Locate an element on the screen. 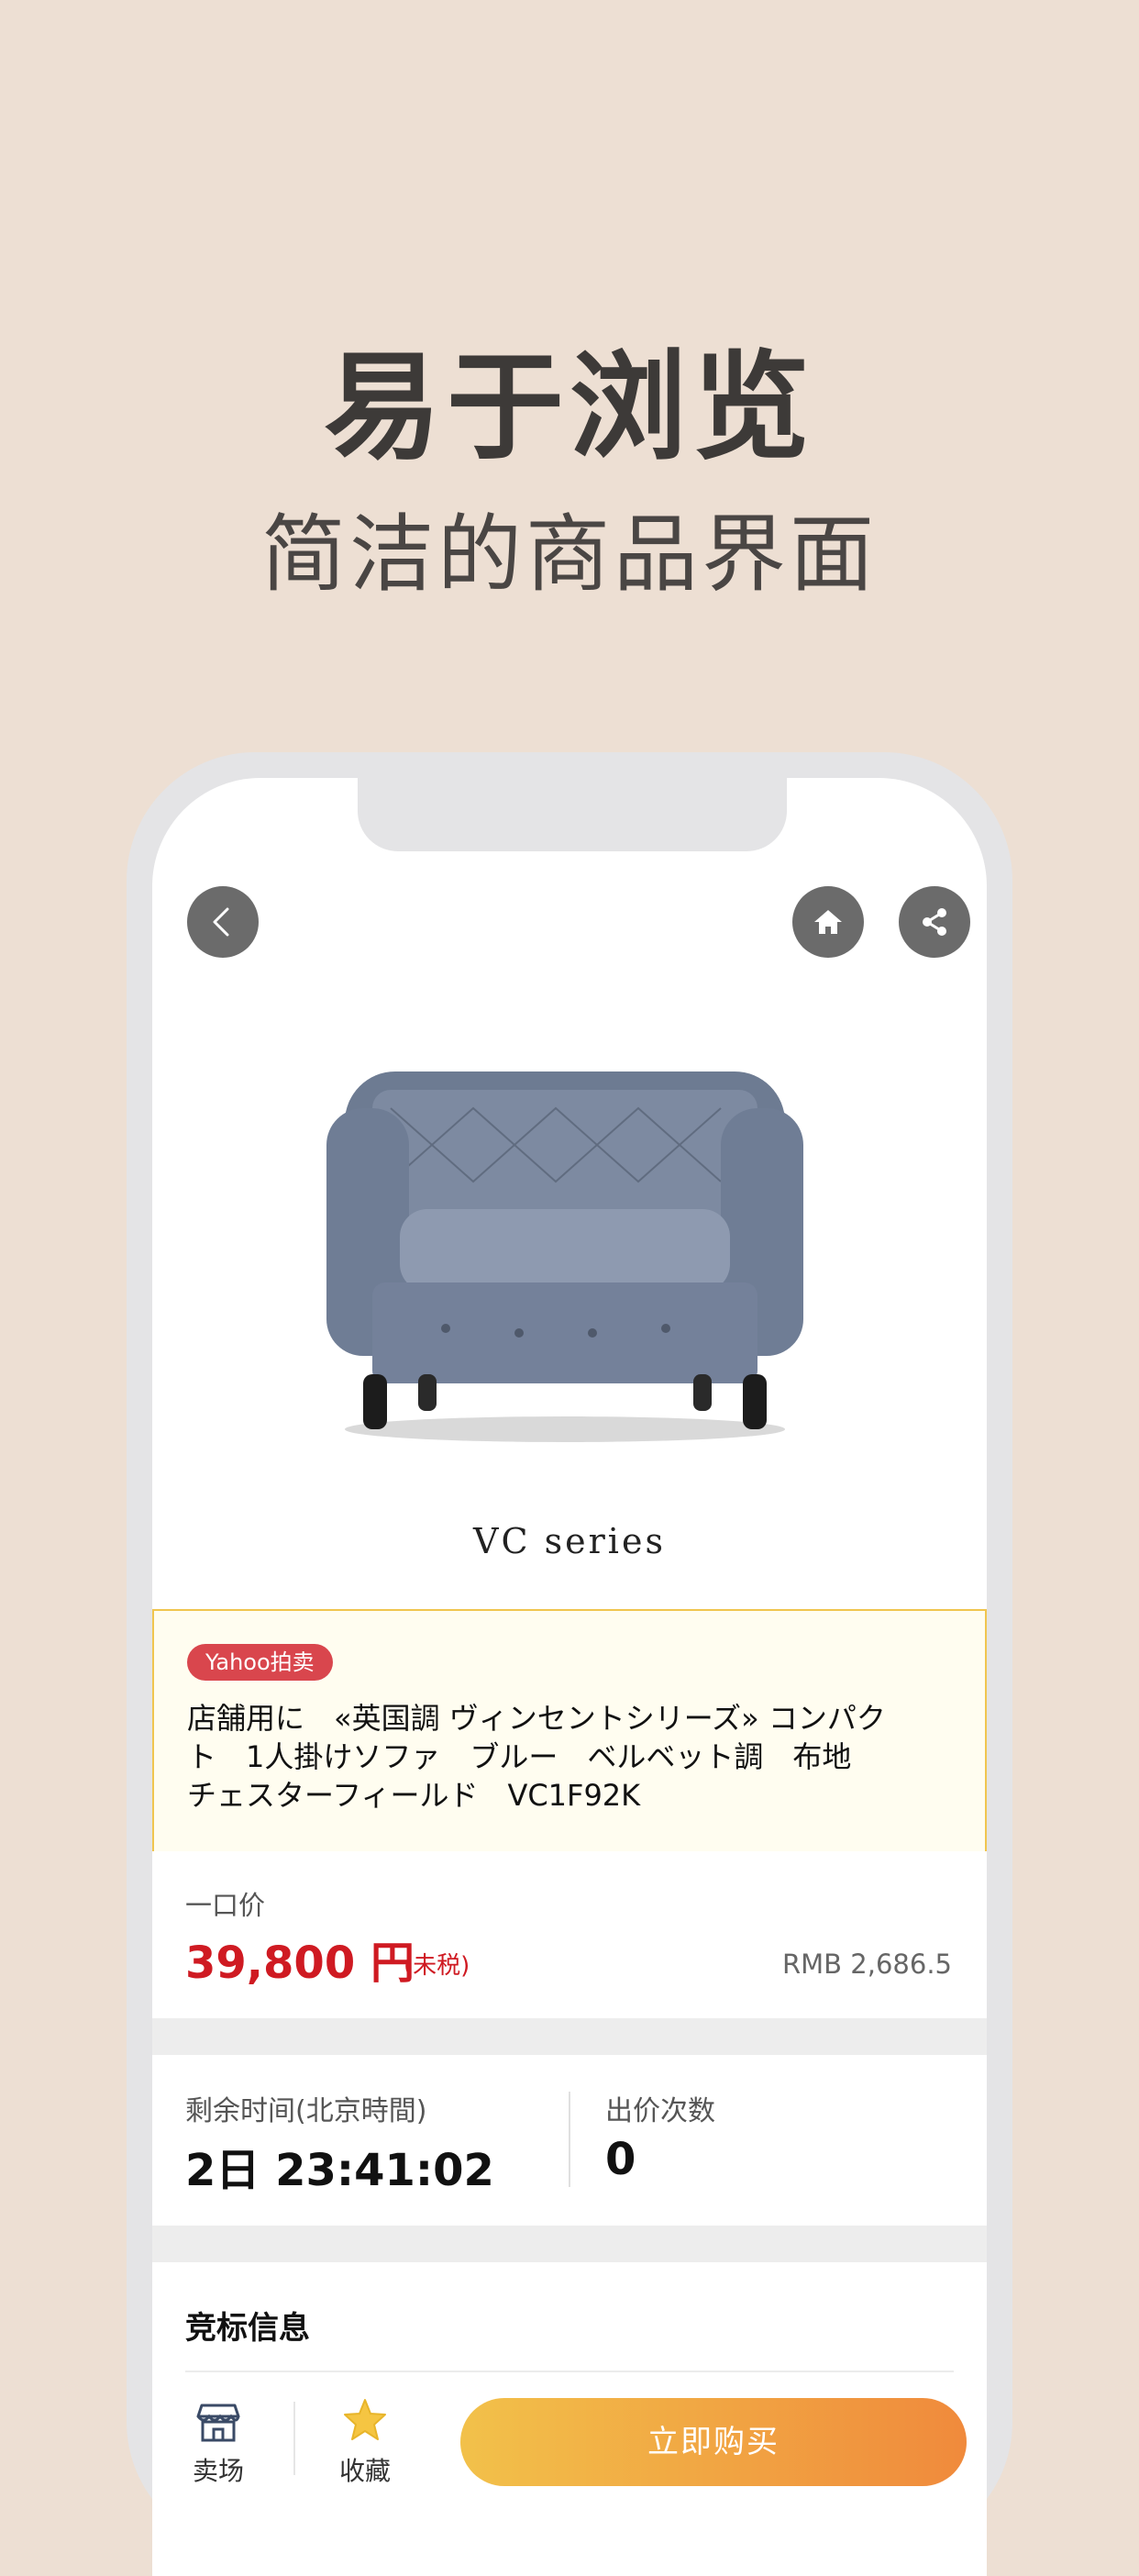 The height and width of the screenshot is (2576, 1139). home-icon is located at coordinates (828, 922).